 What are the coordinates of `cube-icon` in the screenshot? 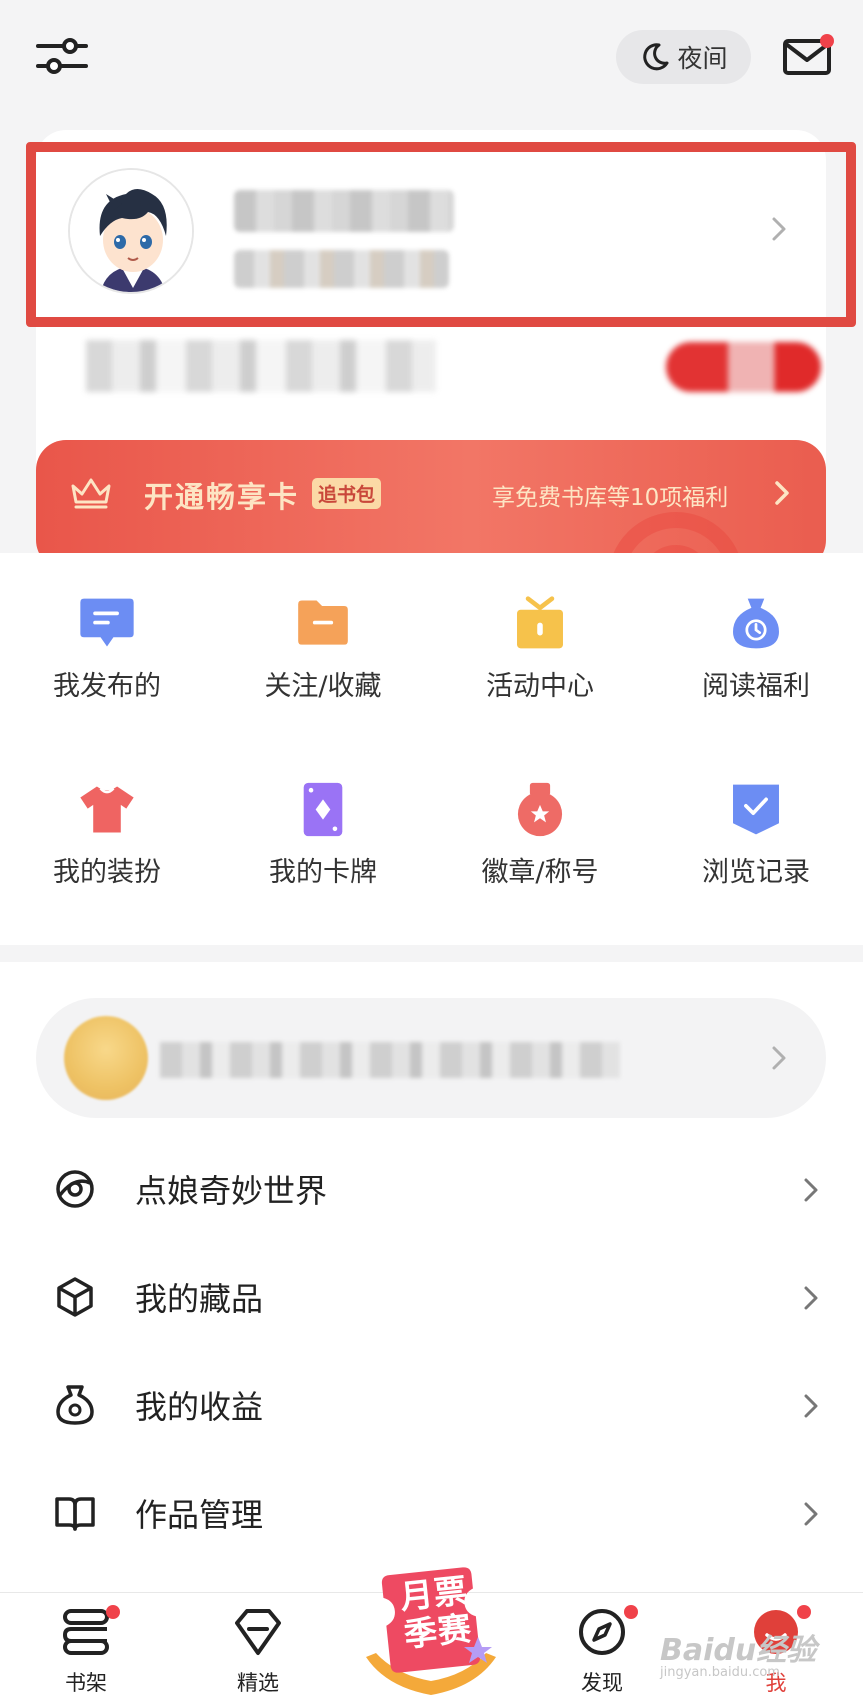 It's located at (75, 1297).